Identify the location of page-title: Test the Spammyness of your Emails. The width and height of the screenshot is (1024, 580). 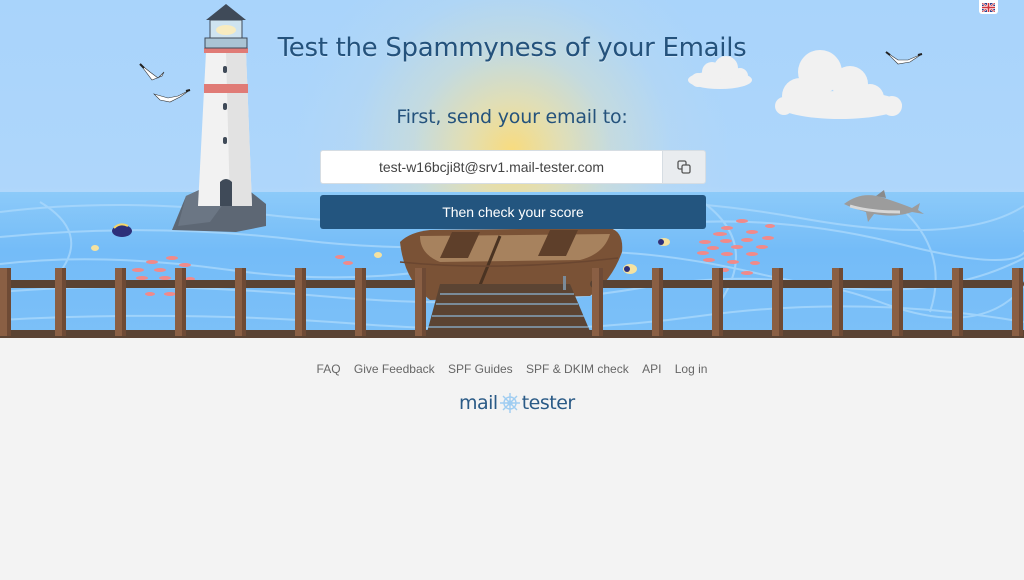
(512, 48).